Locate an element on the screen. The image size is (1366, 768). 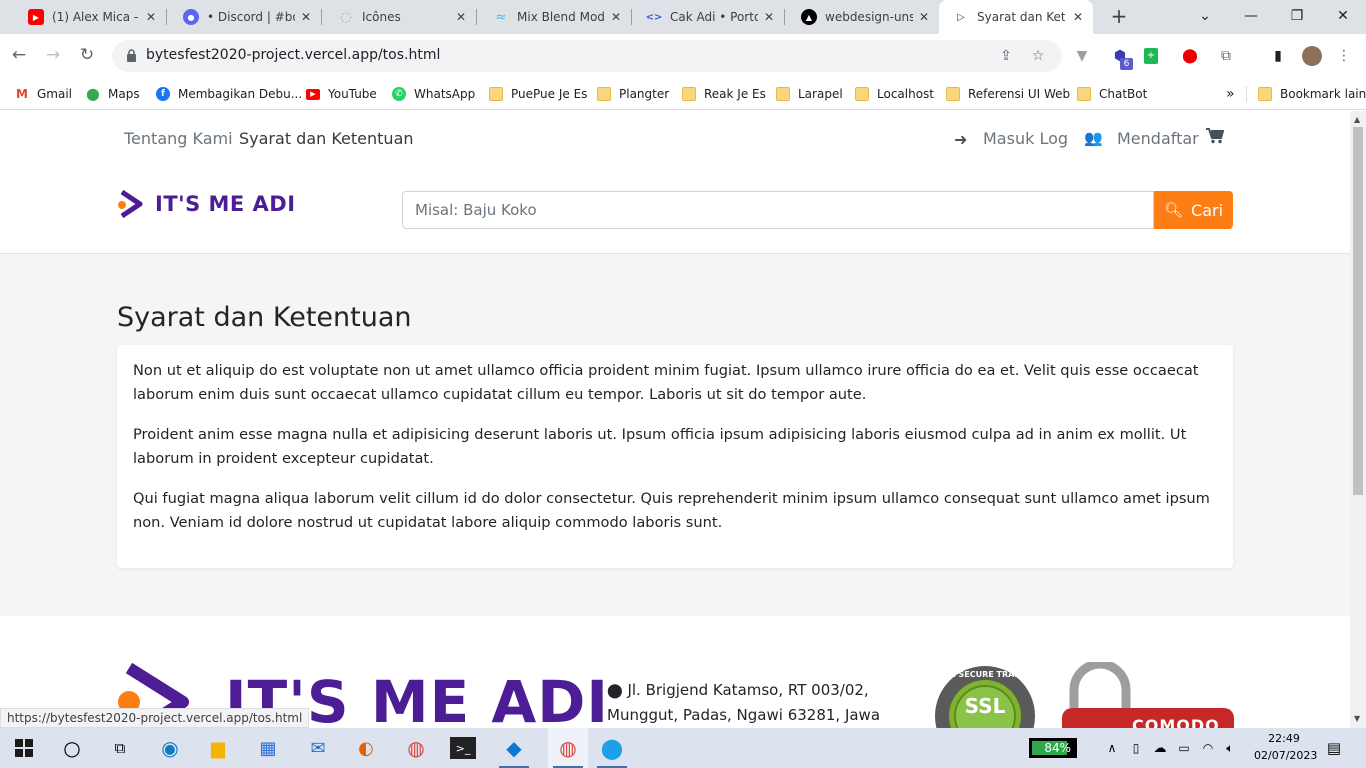
search-button: 🔍︎ Cari is located at coordinates (1193, 210).